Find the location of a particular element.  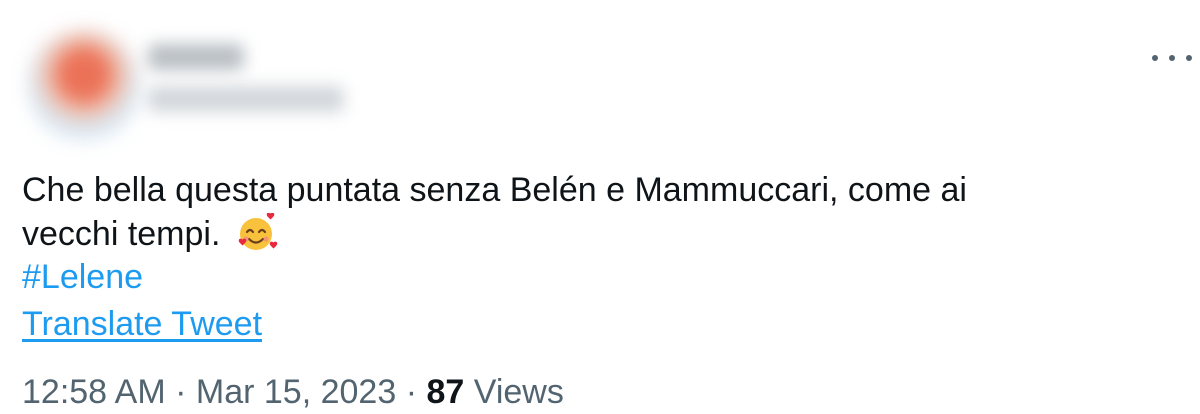

more-options-icon is located at coordinates (1172, 58).